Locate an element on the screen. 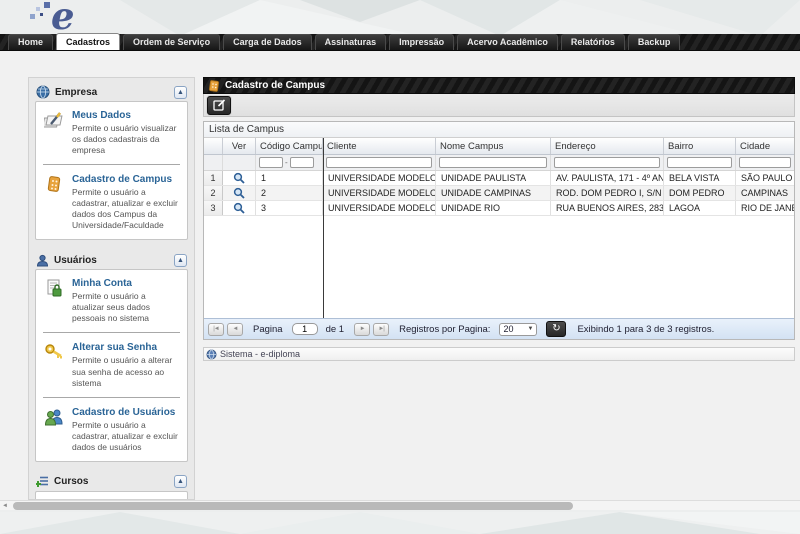 The height and width of the screenshot is (534, 800). page-number-input is located at coordinates (304, 329).